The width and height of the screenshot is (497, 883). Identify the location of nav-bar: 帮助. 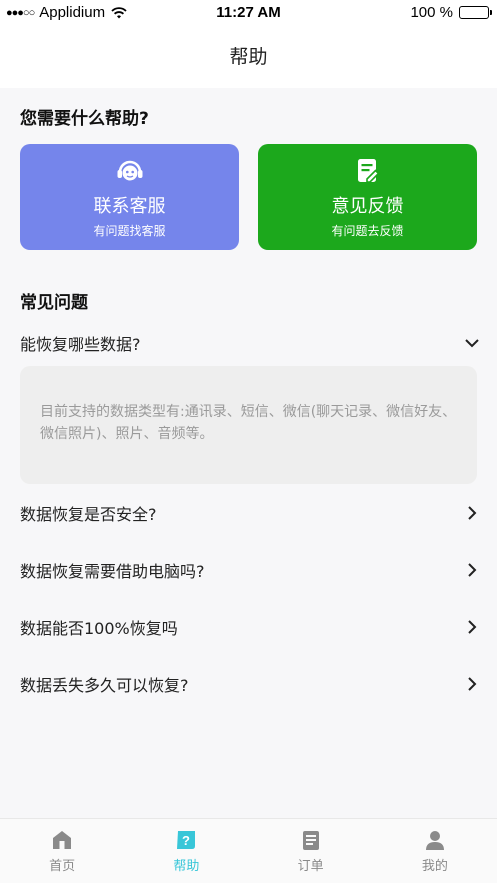
(248, 57).